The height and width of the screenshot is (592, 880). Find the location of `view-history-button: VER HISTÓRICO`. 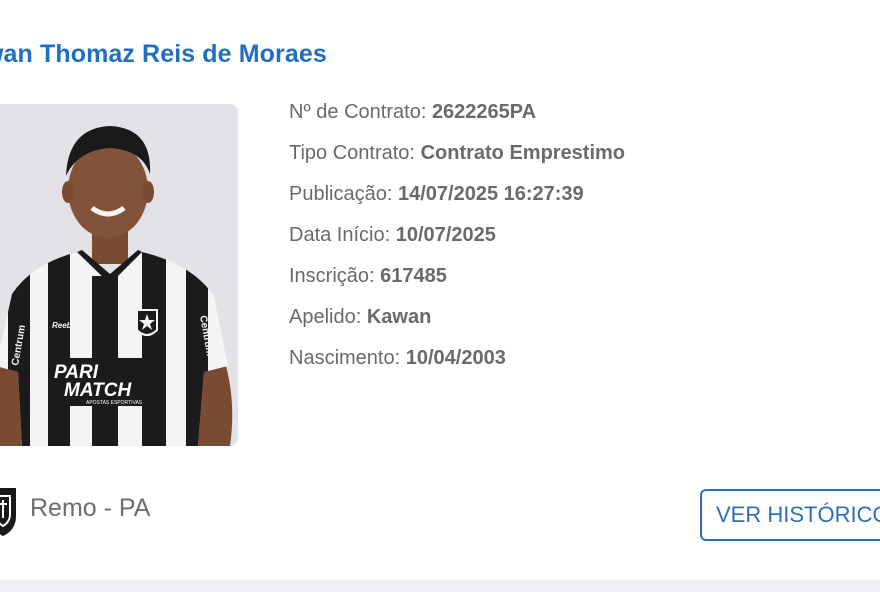

view-history-button: VER HISTÓRICO is located at coordinates (790, 515).